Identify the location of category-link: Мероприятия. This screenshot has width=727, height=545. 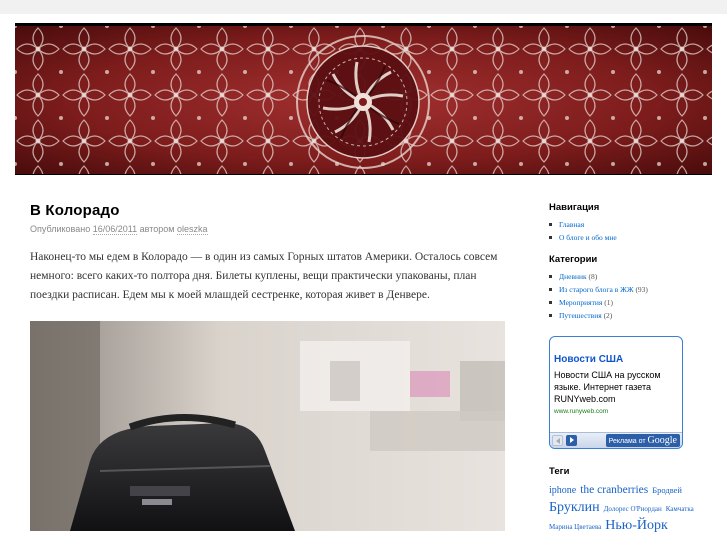
(580, 302).